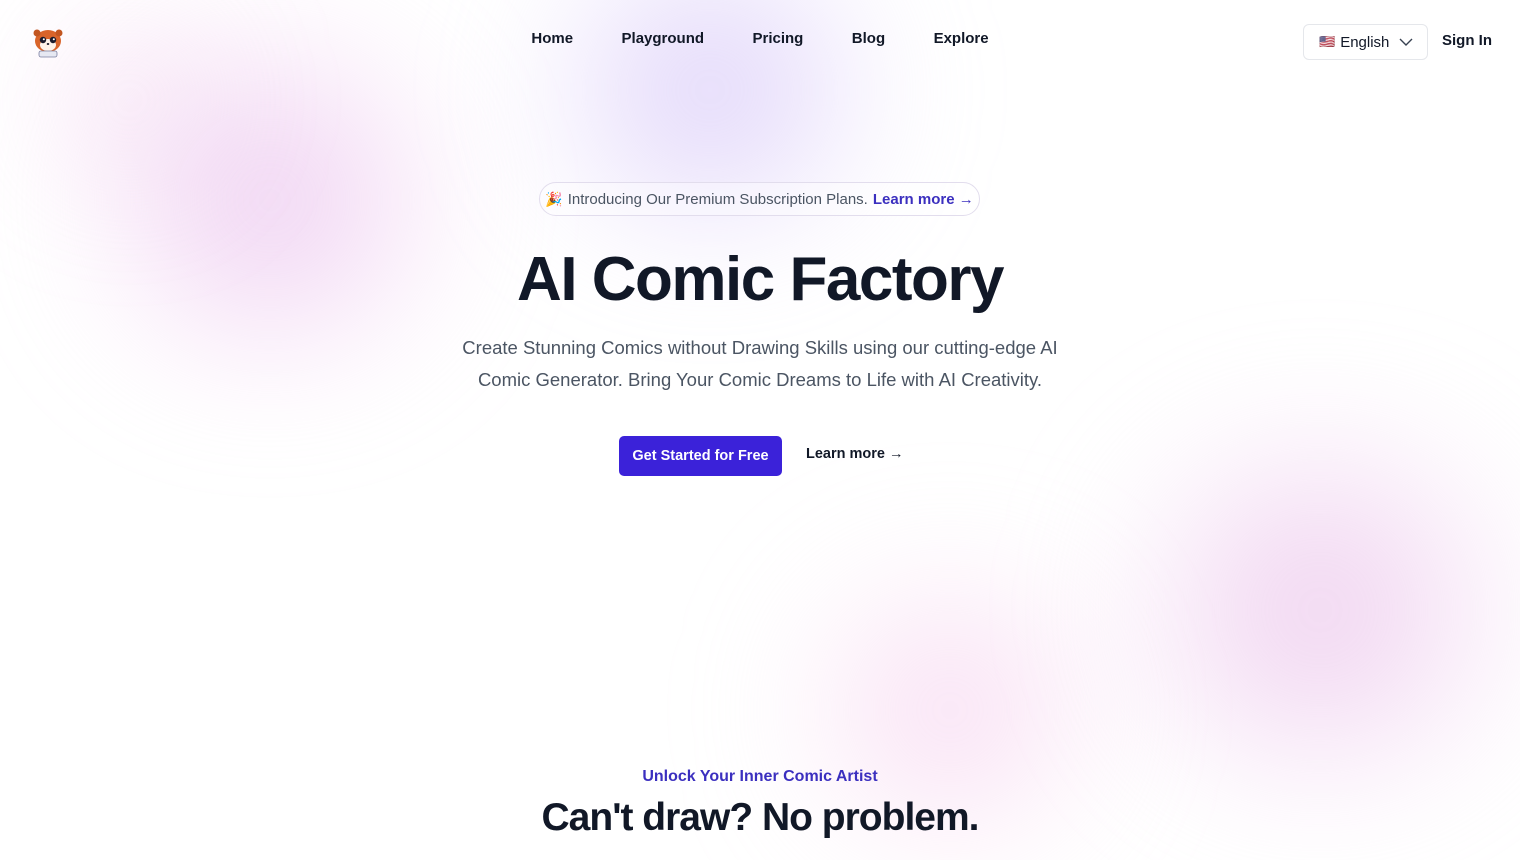  What do you see at coordinates (1300, 610) in the screenshot?
I see `background-gradient` at bounding box center [1300, 610].